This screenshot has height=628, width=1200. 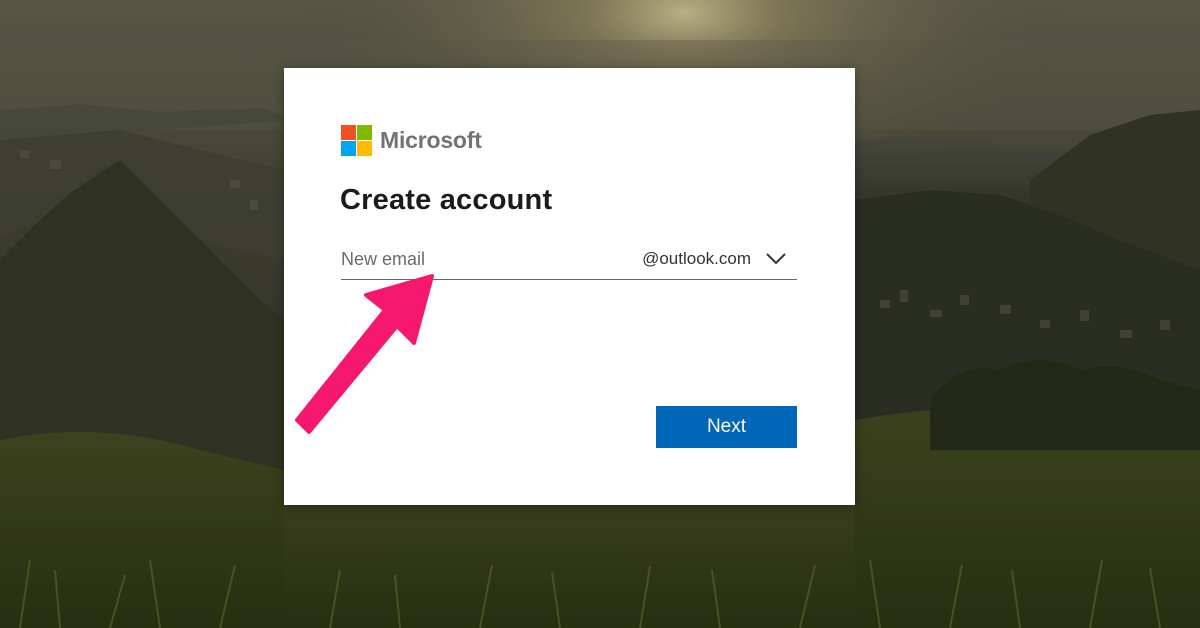 What do you see at coordinates (481, 259) in the screenshot?
I see `new-email-input` at bounding box center [481, 259].